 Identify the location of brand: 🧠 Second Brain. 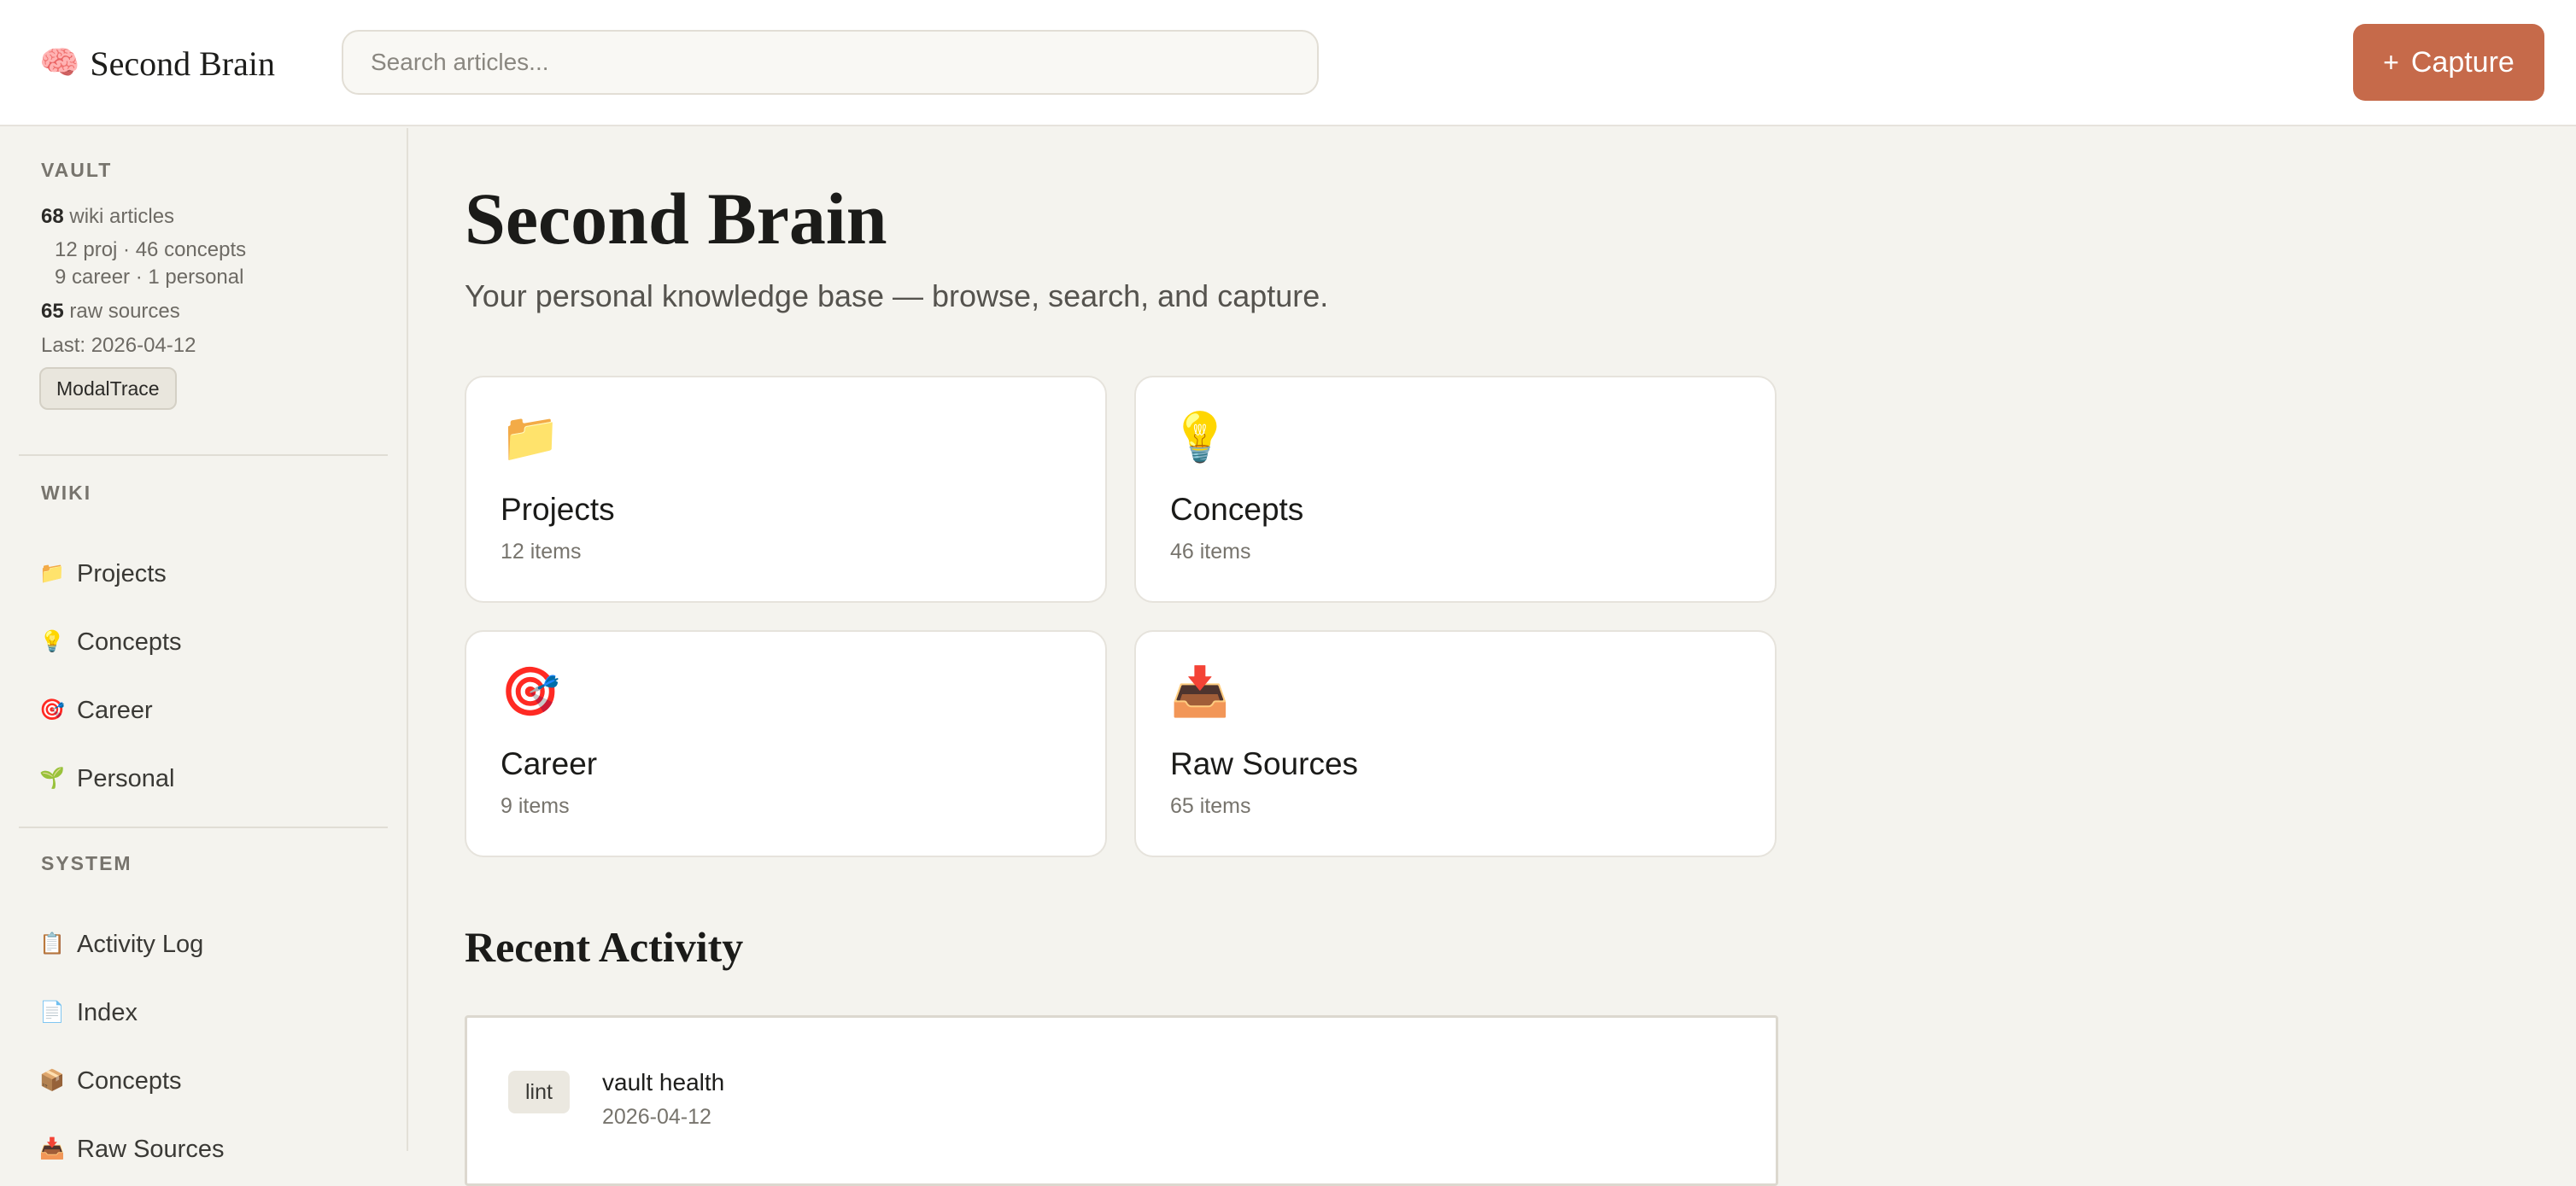
(157, 63).